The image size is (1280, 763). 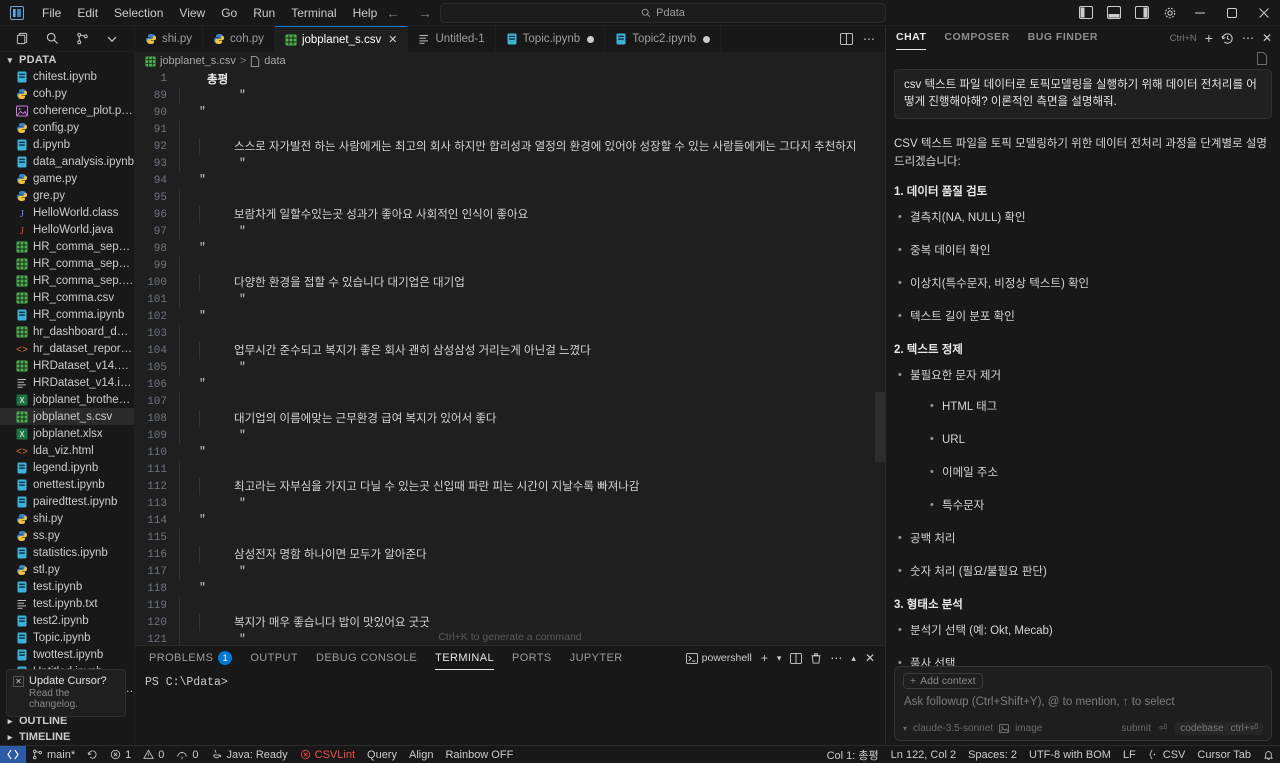 What do you see at coordinates (1219, 728) in the screenshot?
I see `codebase-button: codebase ctrl+⏎` at bounding box center [1219, 728].